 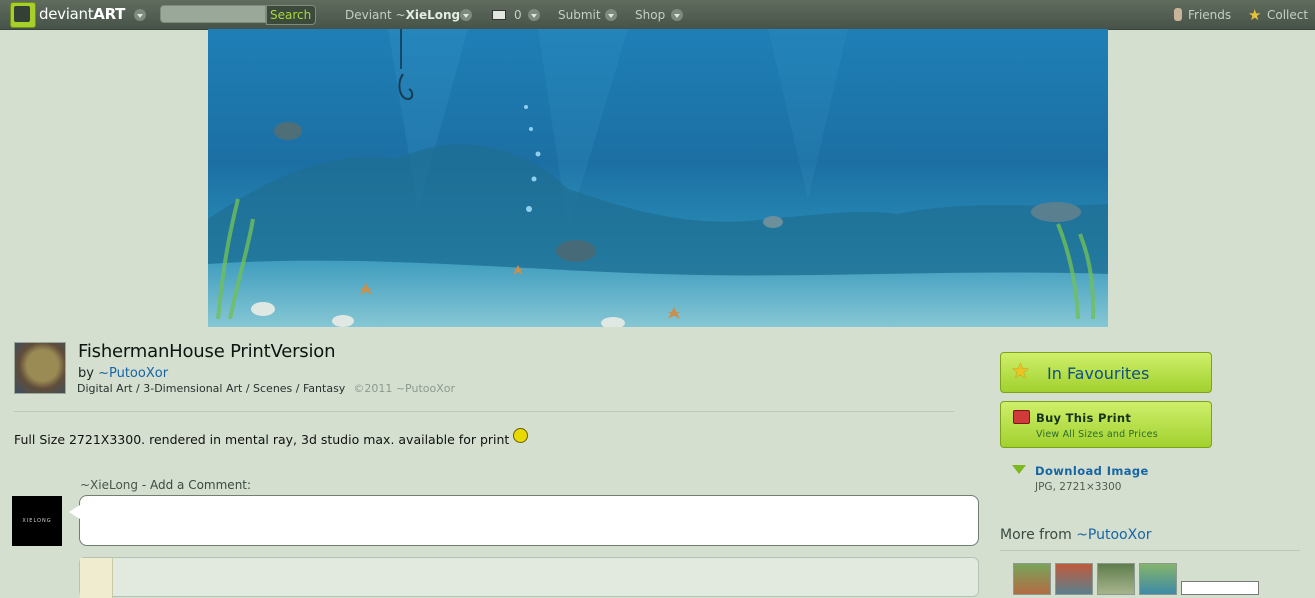 I want to click on deviation-title: FishermanHouse PrintVersion, so click(x=207, y=351).